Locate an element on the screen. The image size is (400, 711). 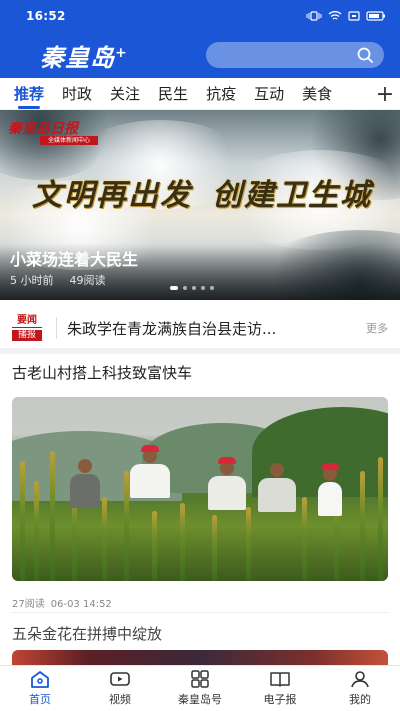
nav-qhd-account: 秦皇岛号 is located at coordinates (200, 688).